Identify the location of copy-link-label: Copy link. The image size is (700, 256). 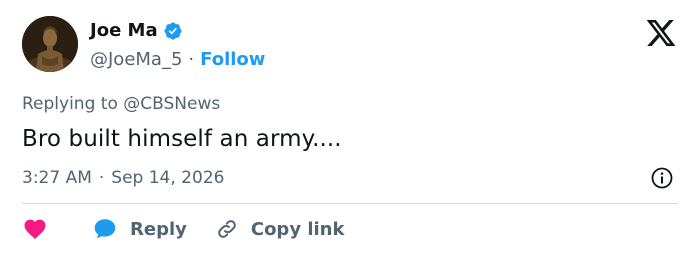
(297, 229).